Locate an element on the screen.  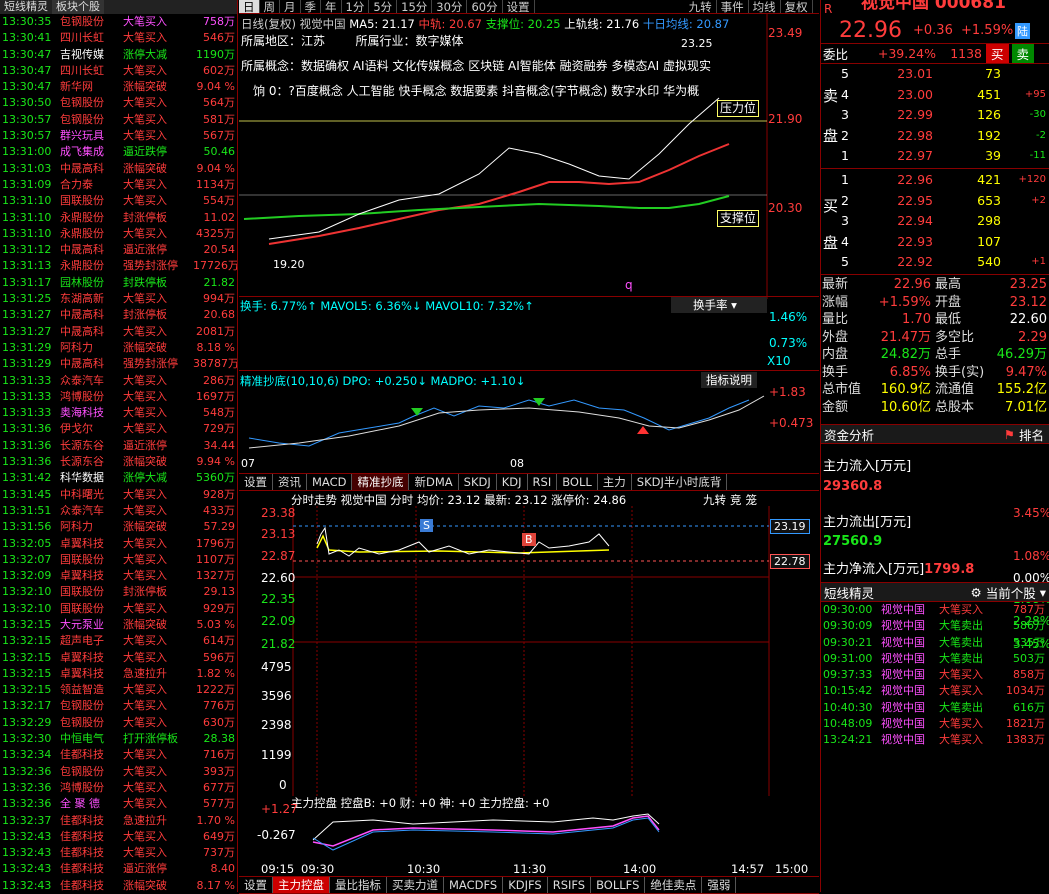
period-tab: 5分 is located at coordinates (383, 7).